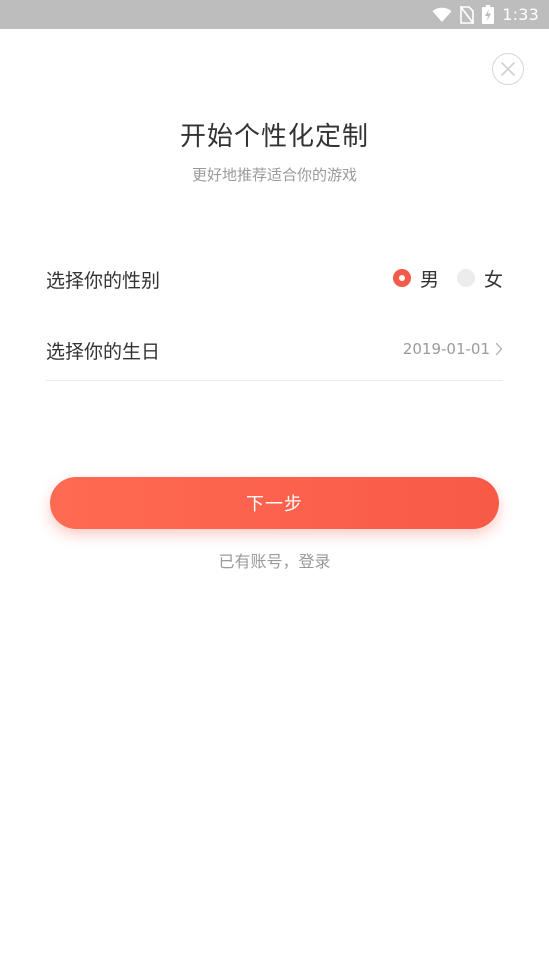 This screenshot has width=549, height=976. What do you see at coordinates (446, 349) in the screenshot?
I see `birthday-value: 2019-01-01` at bounding box center [446, 349].